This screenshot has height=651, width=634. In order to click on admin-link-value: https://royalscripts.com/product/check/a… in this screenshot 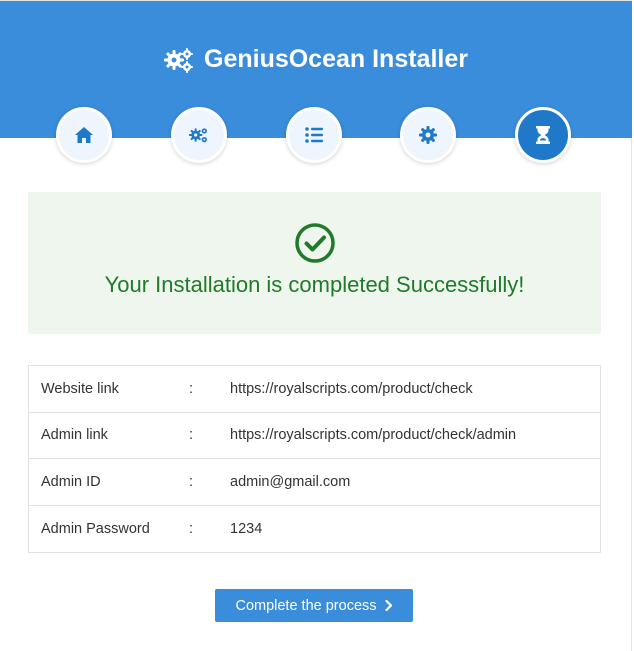, I will do `click(414, 435)`.